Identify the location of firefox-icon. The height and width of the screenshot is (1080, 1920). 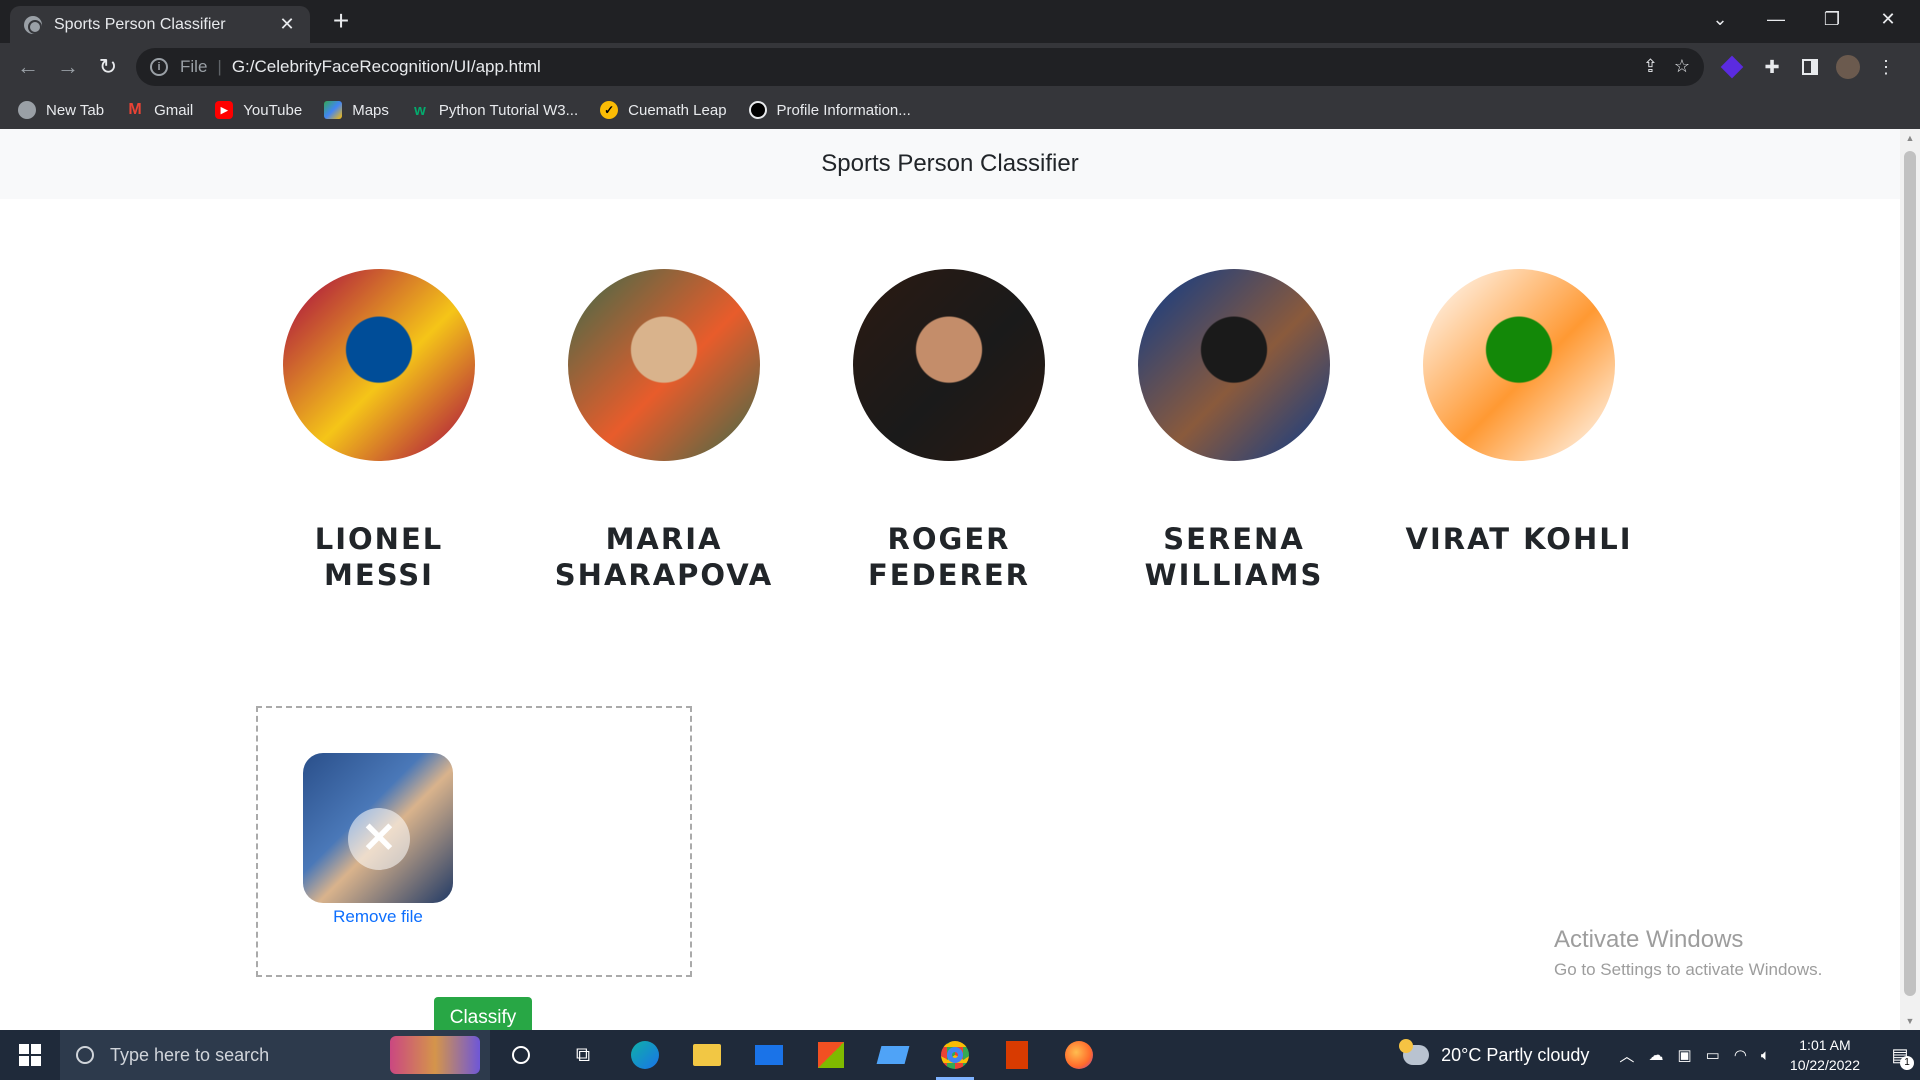
(1079, 1055).